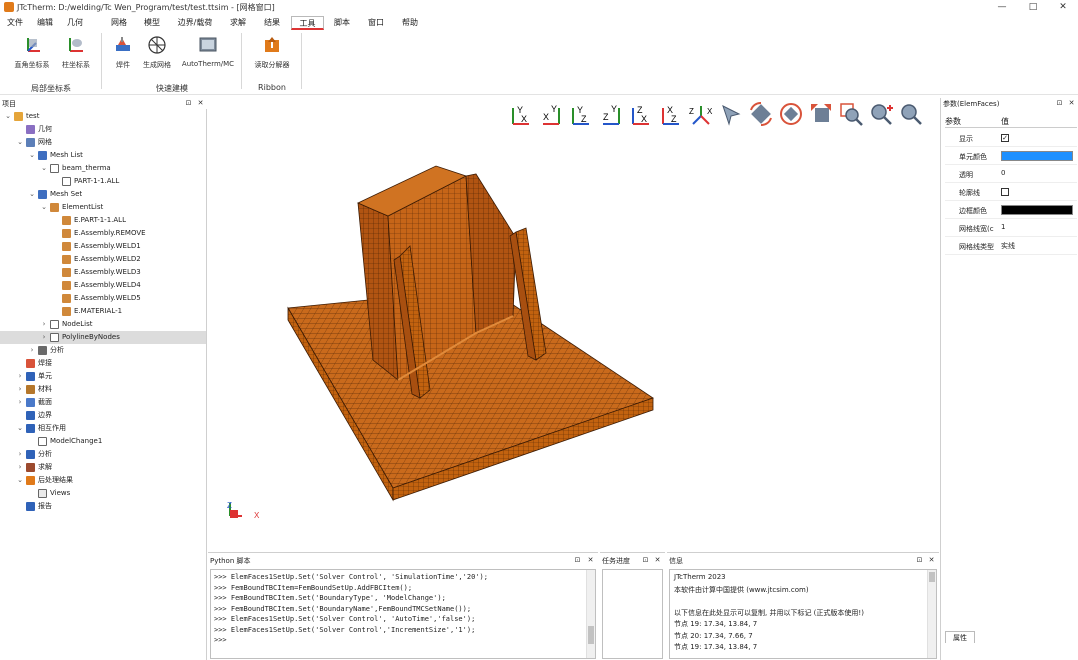 The width and height of the screenshot is (1078, 660). What do you see at coordinates (103, 207) in the screenshot?
I see `tree-item: ⌄ ElementList` at bounding box center [103, 207].